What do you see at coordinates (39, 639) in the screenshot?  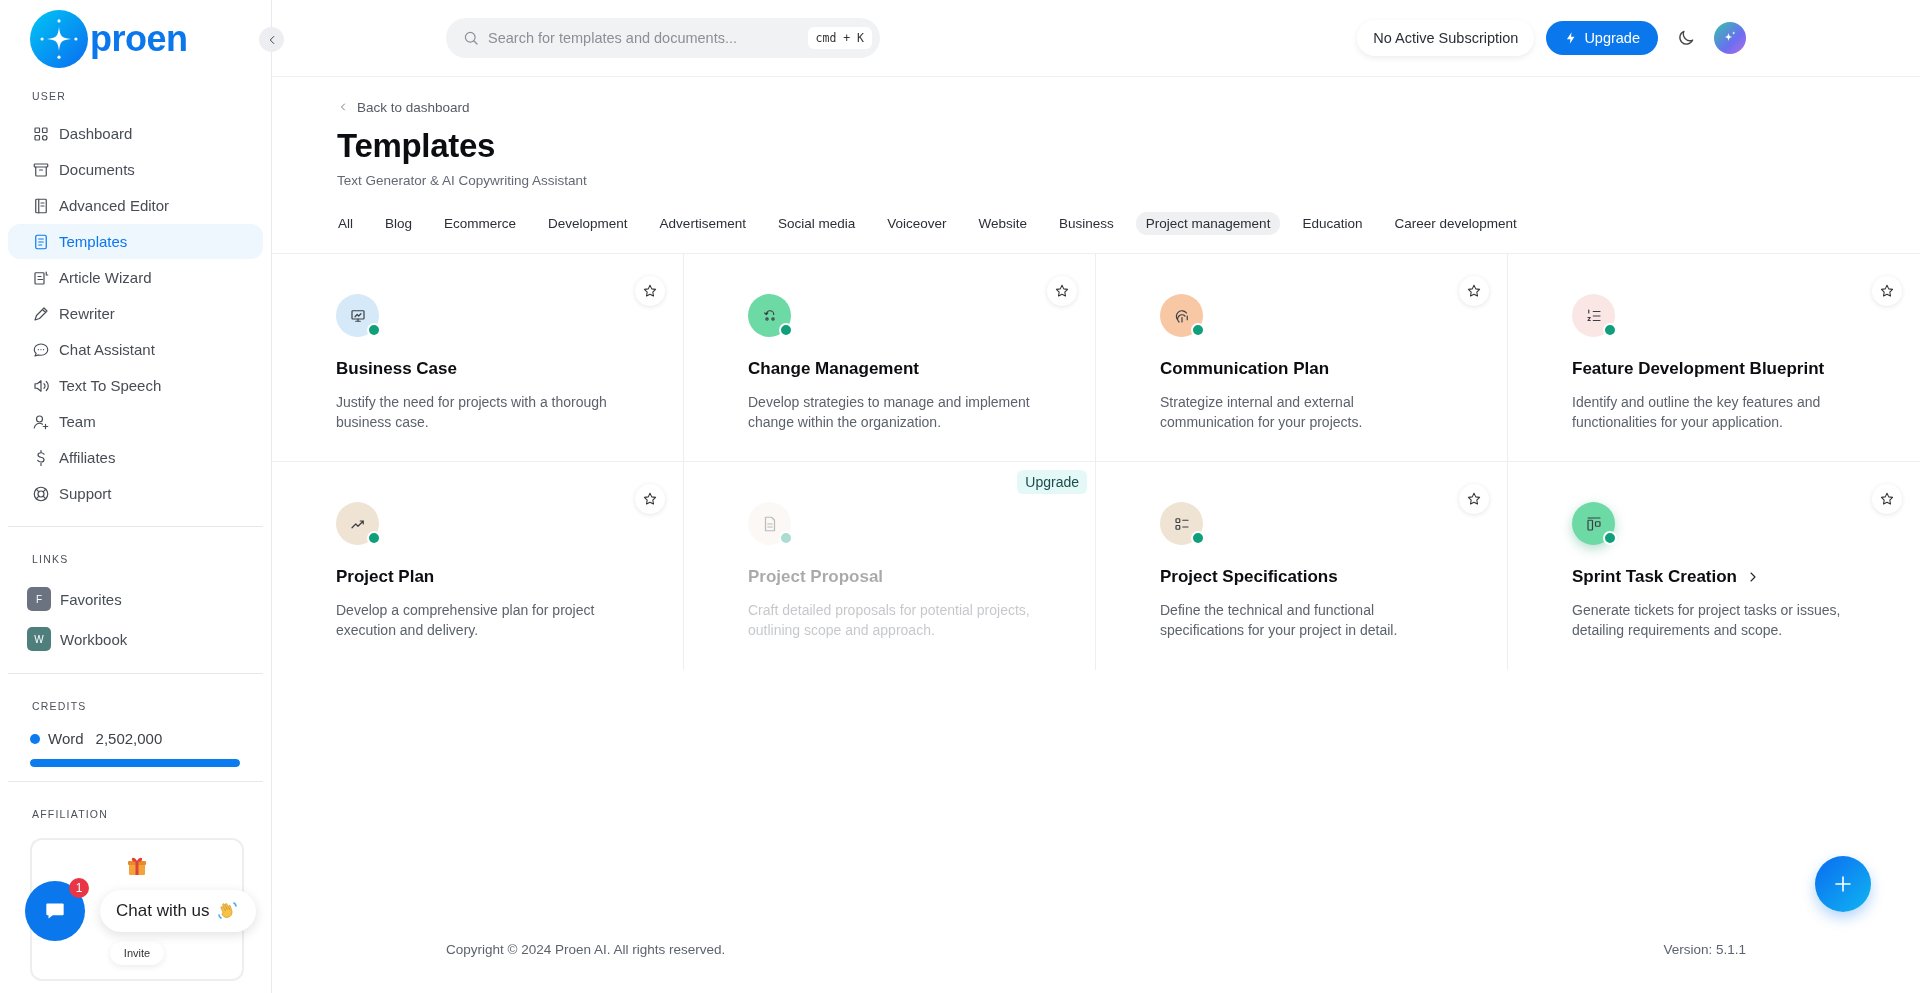 I see `letter-avatar: W` at bounding box center [39, 639].